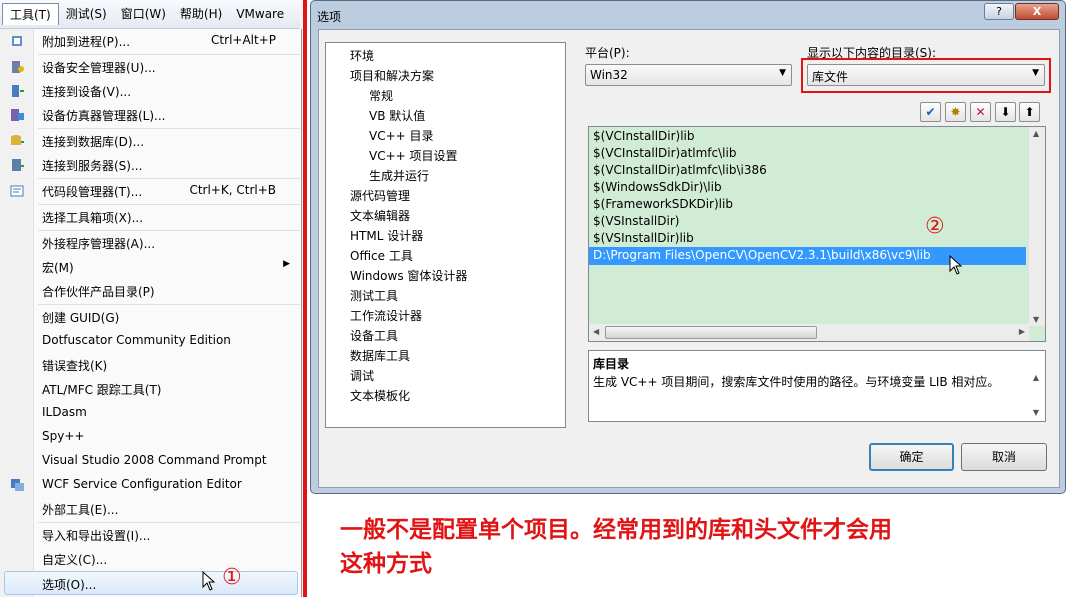 The width and height of the screenshot is (1066, 597). Describe the element at coordinates (1037, 11) in the screenshot. I see `close-button: X` at that location.